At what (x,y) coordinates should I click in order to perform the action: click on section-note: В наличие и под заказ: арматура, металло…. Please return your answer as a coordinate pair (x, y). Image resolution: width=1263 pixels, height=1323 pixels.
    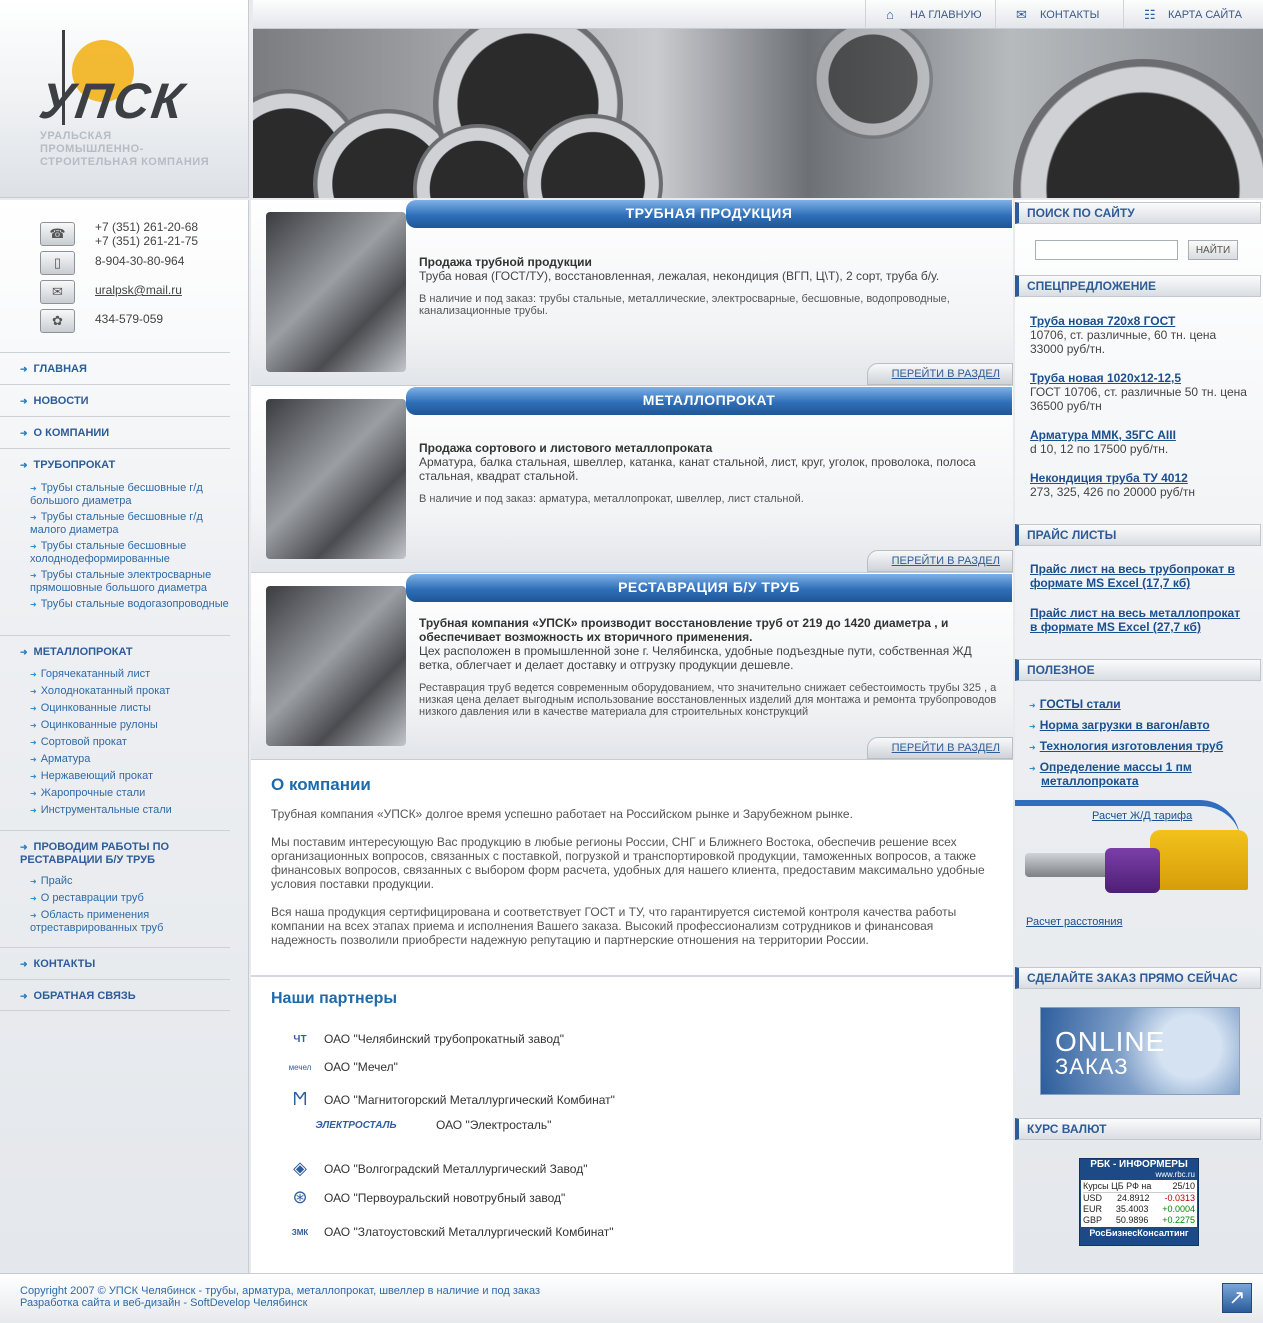
    Looking at the image, I should click on (611, 499).